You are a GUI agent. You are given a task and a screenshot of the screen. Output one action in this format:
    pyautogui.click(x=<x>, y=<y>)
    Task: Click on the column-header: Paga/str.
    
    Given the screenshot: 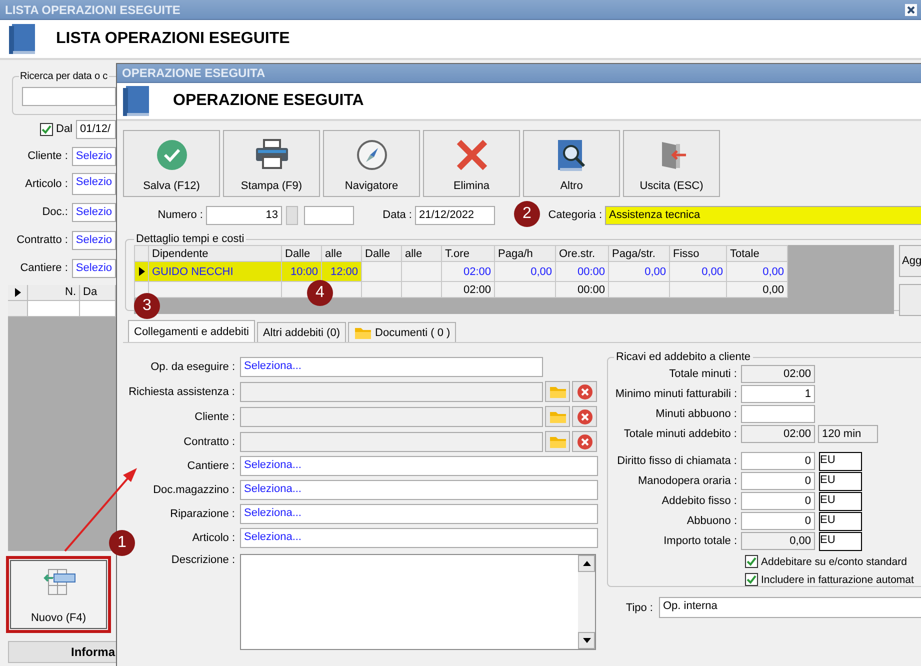 What is the action you would take?
    pyautogui.click(x=639, y=254)
    